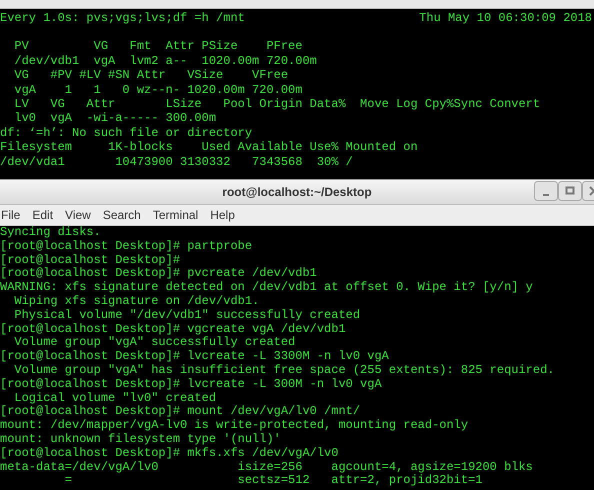 Image resolution: width=594 pixels, height=490 pixels. Describe the element at coordinates (50, 233) in the screenshot. I see `terminal-line: Syncing disks.` at that location.